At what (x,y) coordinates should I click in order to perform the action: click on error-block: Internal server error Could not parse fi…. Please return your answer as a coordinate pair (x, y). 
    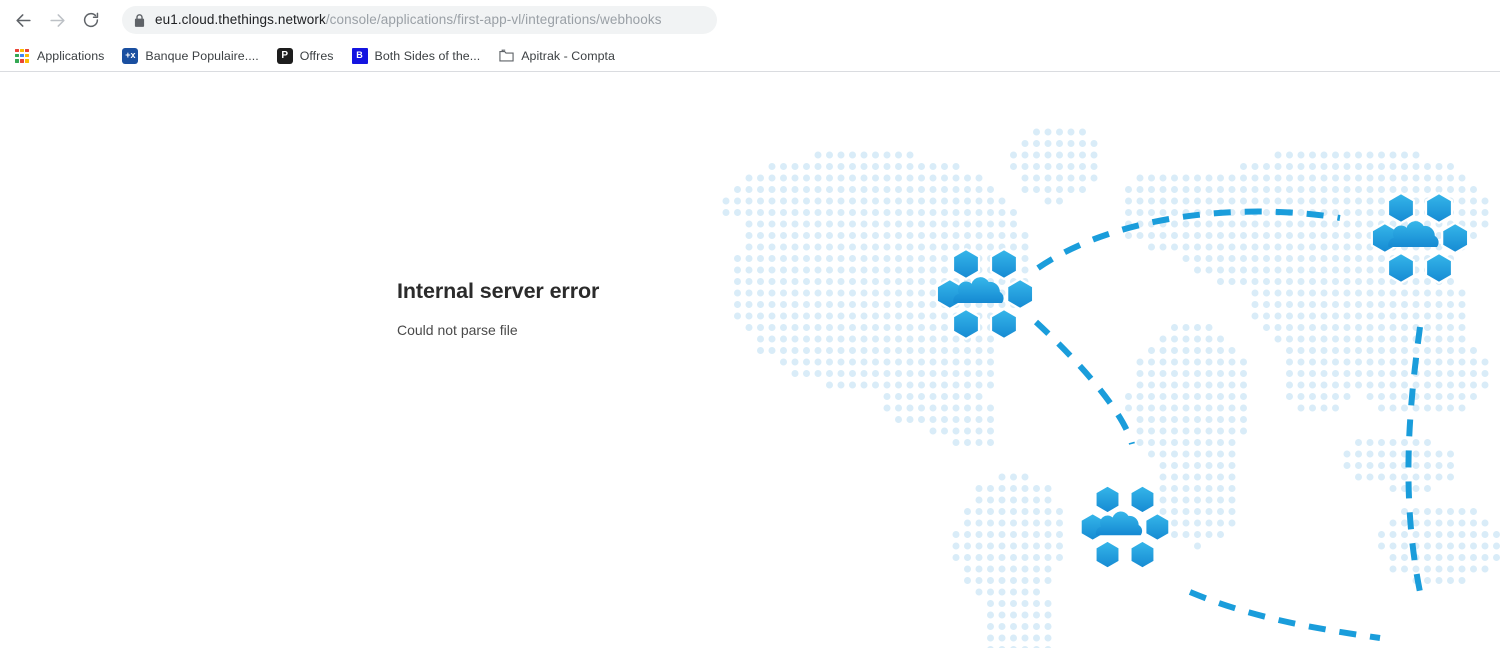
    Looking at the image, I should click on (607, 309).